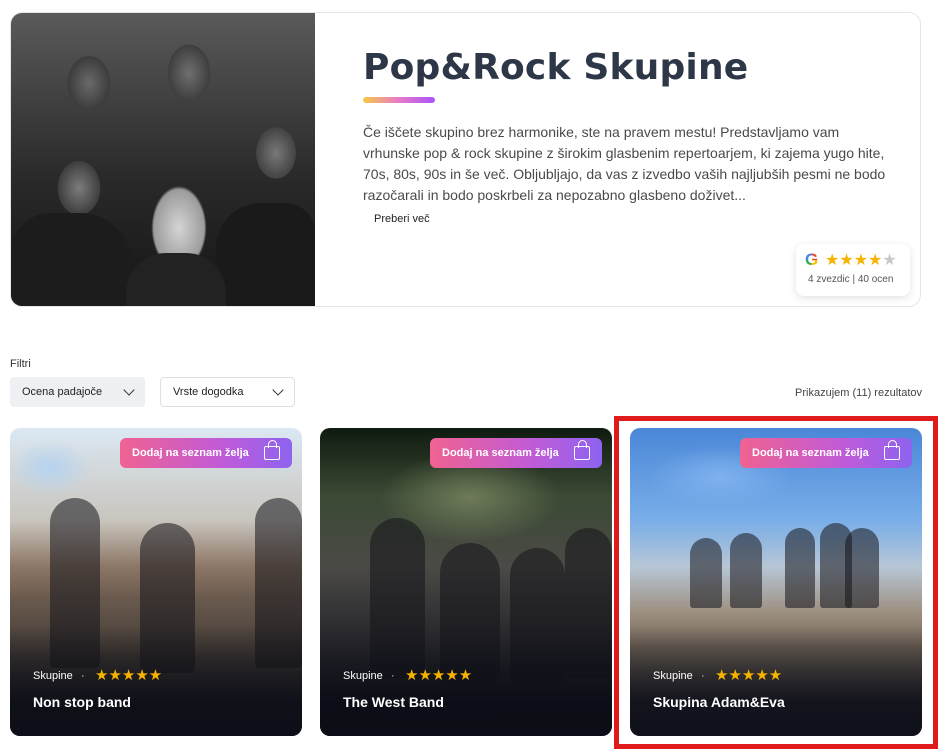  Describe the element at coordinates (851, 279) in the screenshot. I see `rating-summary: 4 zvezdic | 40 ocen` at that location.